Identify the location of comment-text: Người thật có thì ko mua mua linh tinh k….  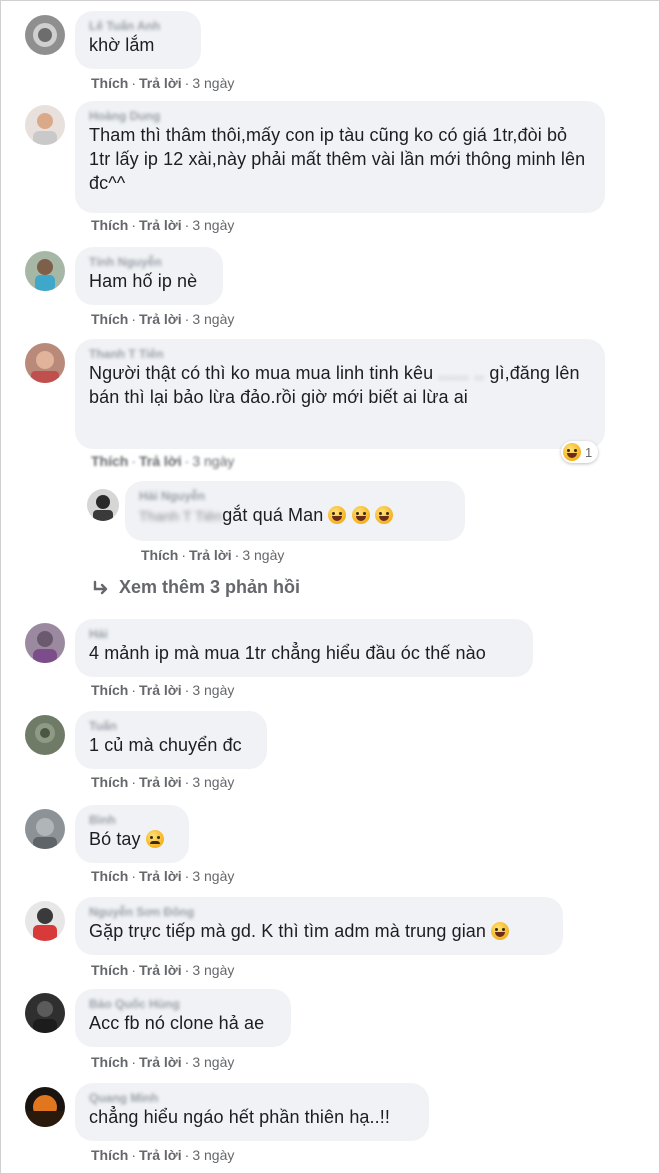
(334, 385).